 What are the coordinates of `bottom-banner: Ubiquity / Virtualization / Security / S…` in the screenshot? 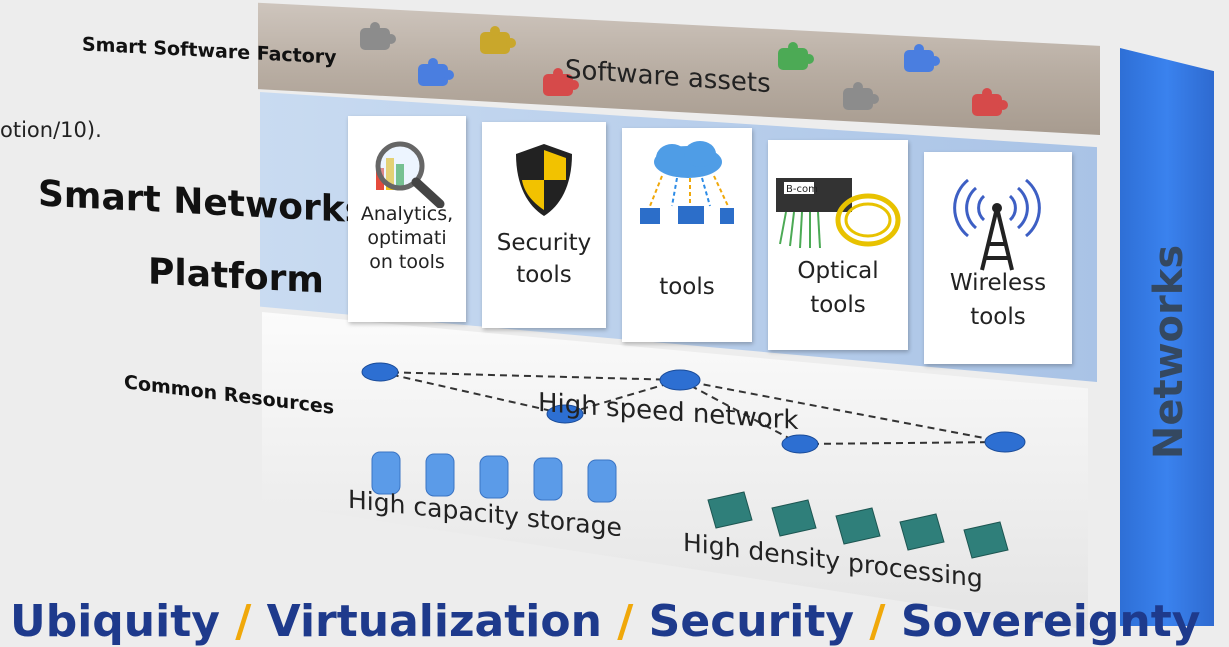 It's located at (605, 621).